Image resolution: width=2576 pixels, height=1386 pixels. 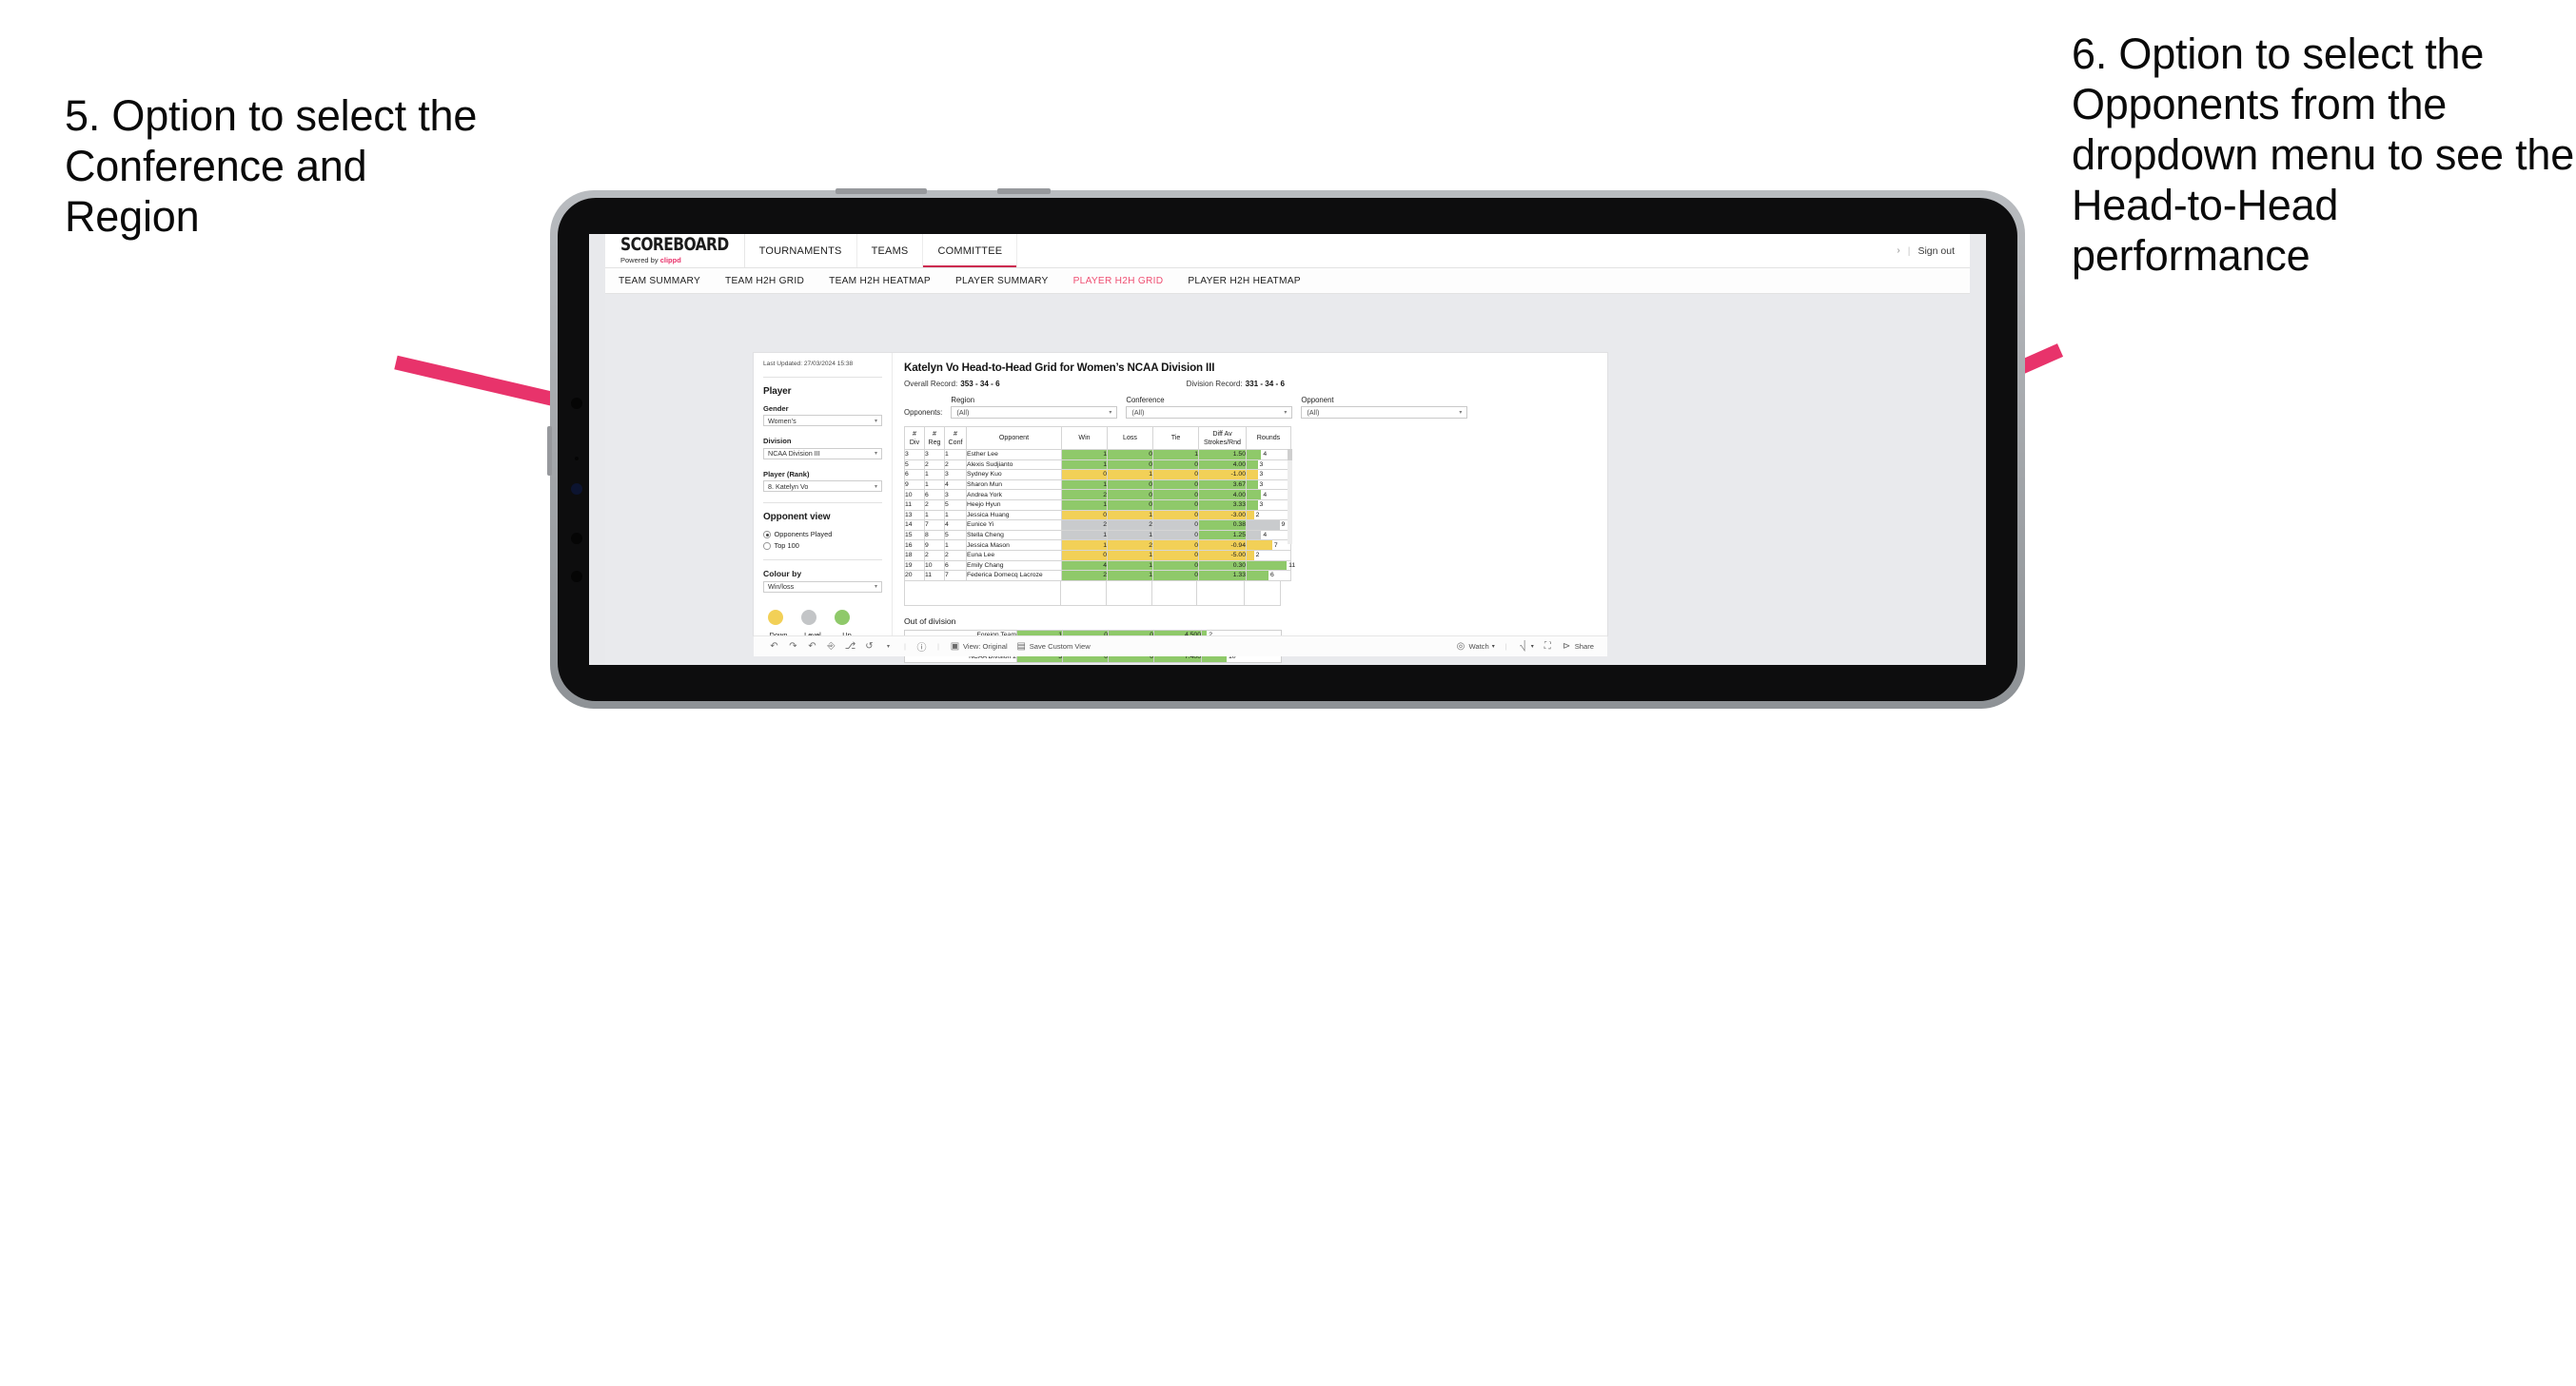 What do you see at coordinates (1097, 515) in the screenshot?
I see `table-row: 13 1 1 Jessica Huang 0 1 0 -3.00 2` at bounding box center [1097, 515].